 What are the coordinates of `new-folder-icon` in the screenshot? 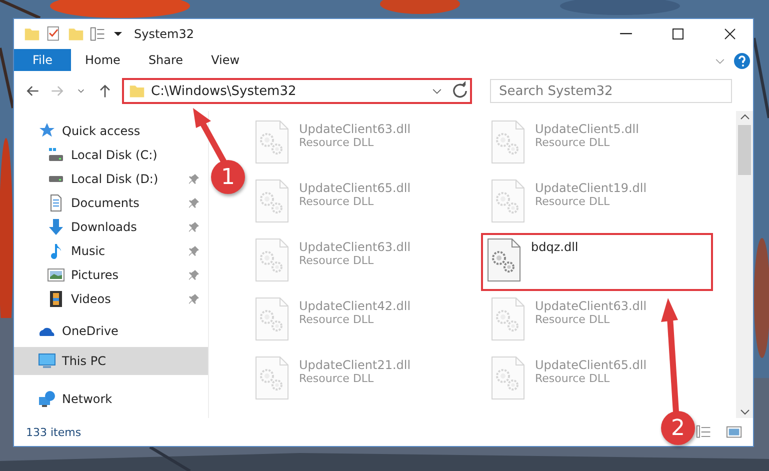 It's located at (76, 34).